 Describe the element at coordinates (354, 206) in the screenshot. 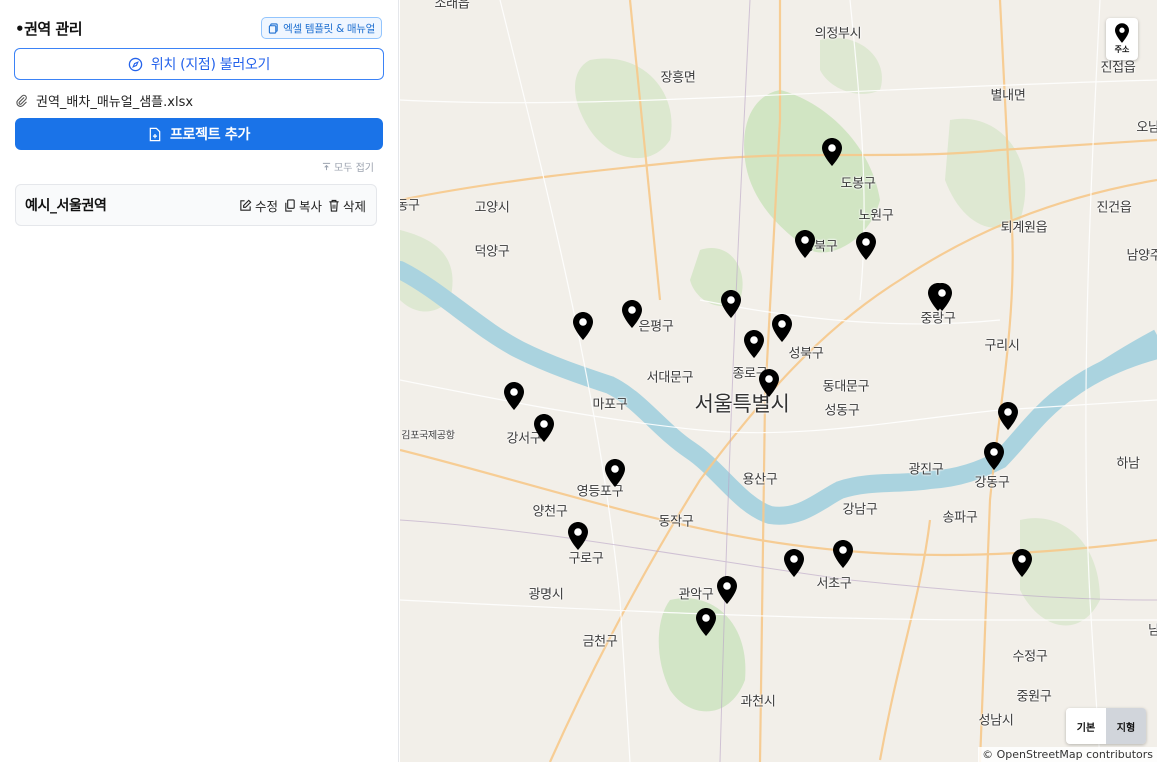

I see `delete-label: 삭제` at that location.